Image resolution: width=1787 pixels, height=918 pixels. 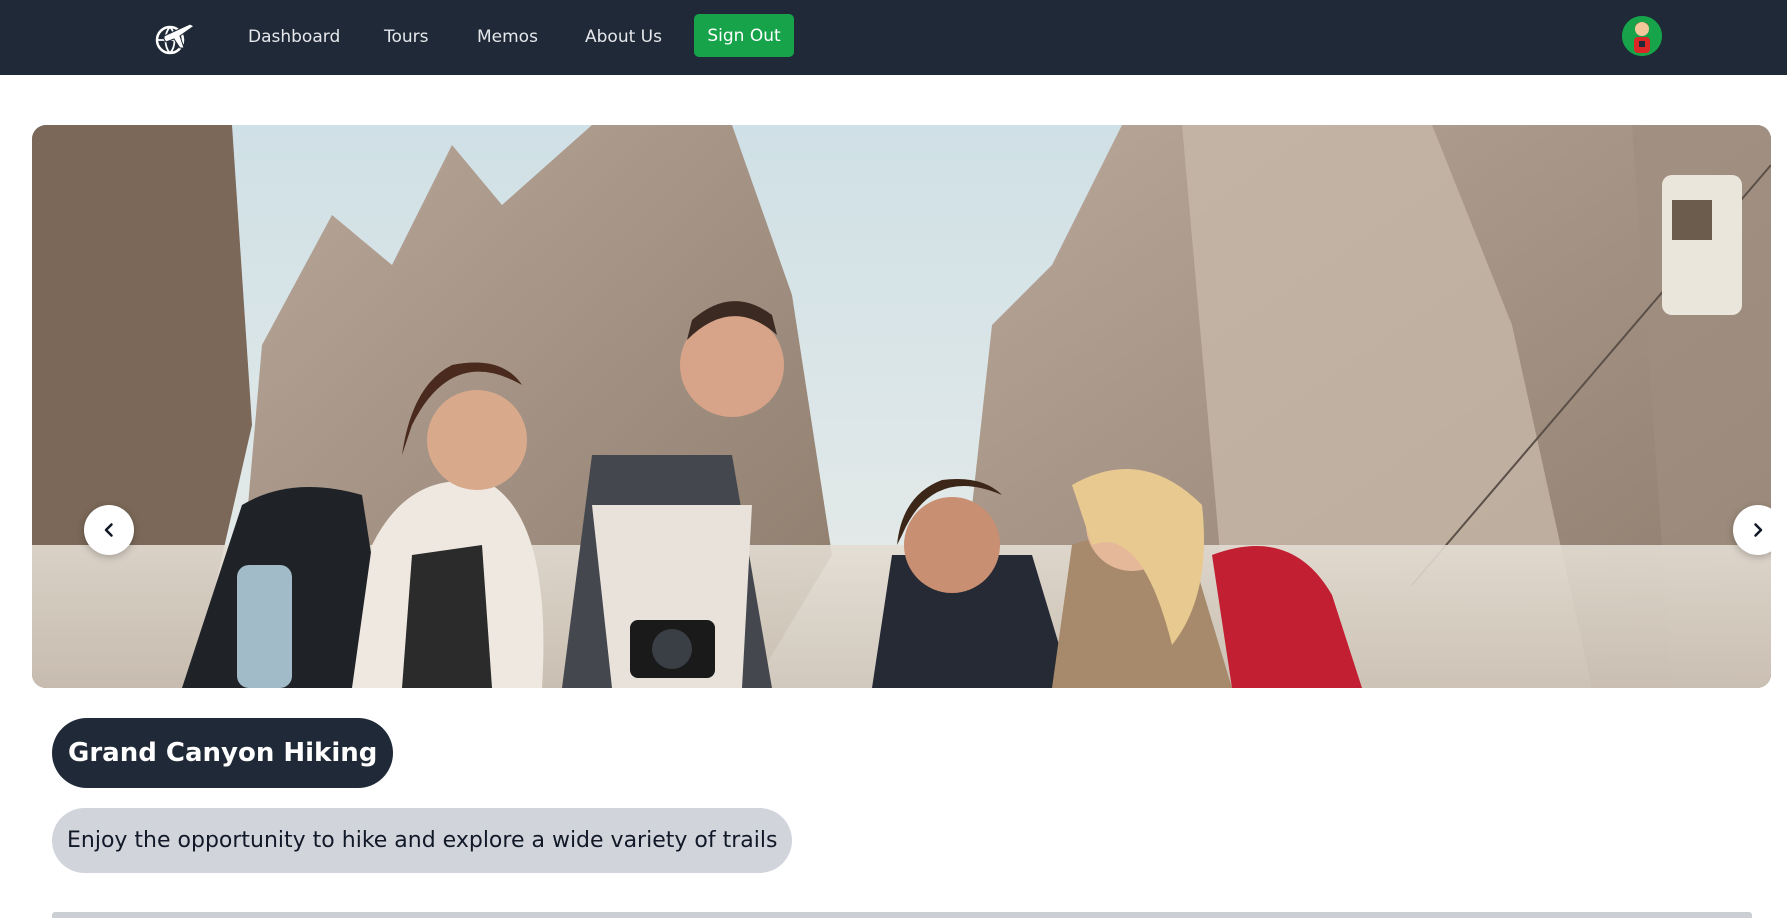 I want to click on nav-link-about-us: About Us, so click(x=623, y=37).